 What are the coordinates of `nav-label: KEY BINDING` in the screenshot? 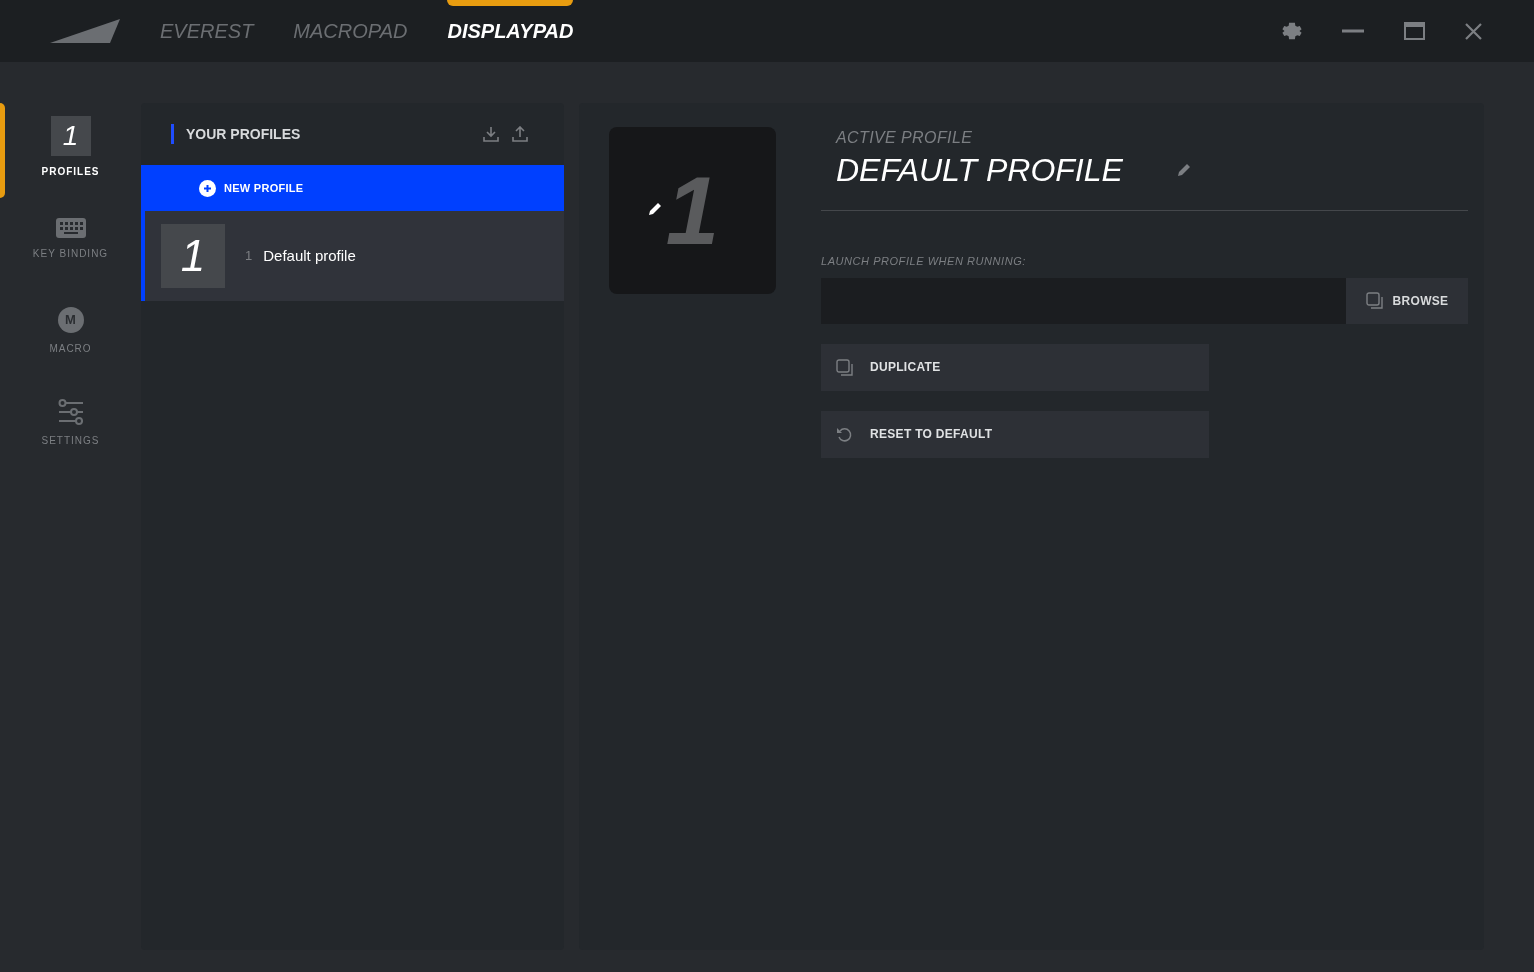 It's located at (70, 253).